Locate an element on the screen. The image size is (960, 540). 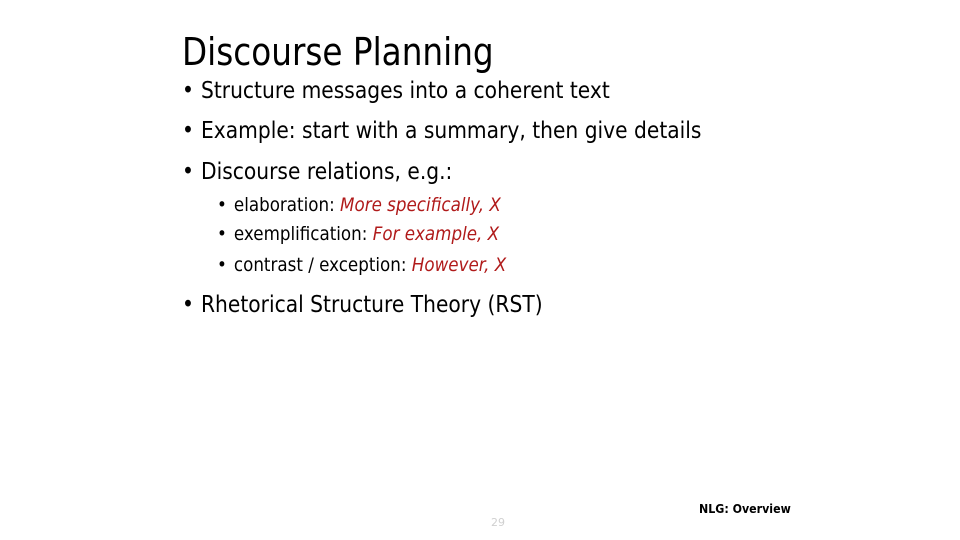
bullet-text: Structure messages into a coherent text is located at coordinates (405, 91).